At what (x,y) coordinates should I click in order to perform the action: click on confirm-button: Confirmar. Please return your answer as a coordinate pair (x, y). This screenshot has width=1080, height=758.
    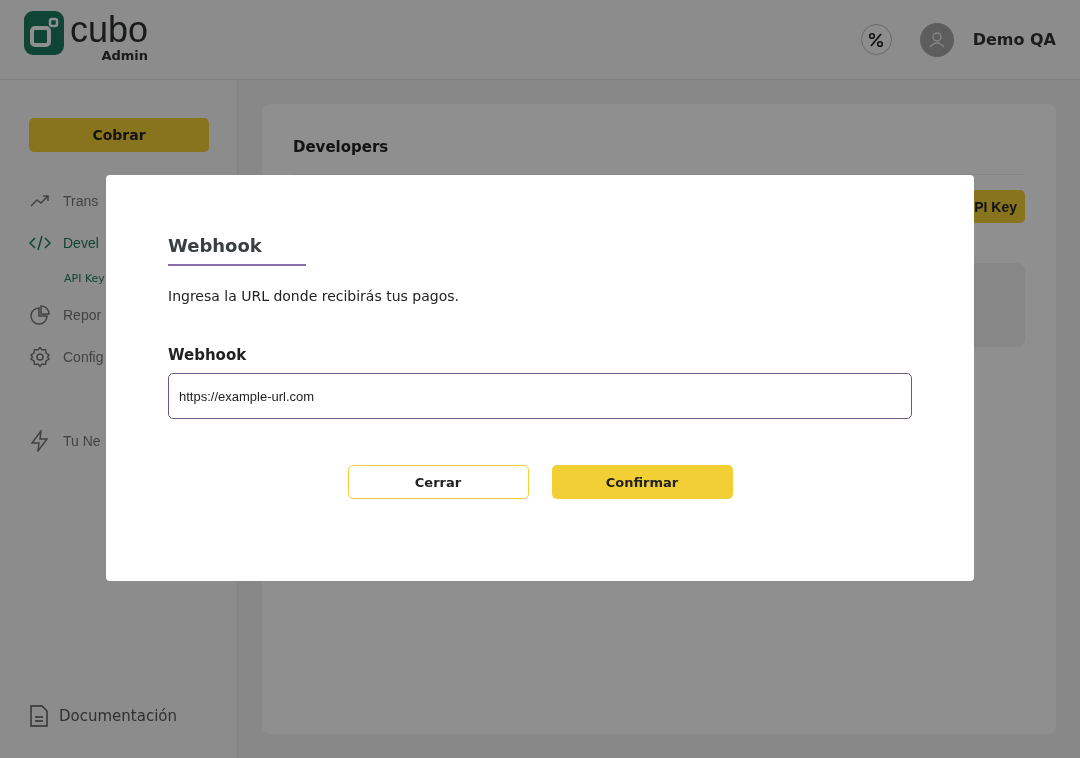
    Looking at the image, I should click on (642, 482).